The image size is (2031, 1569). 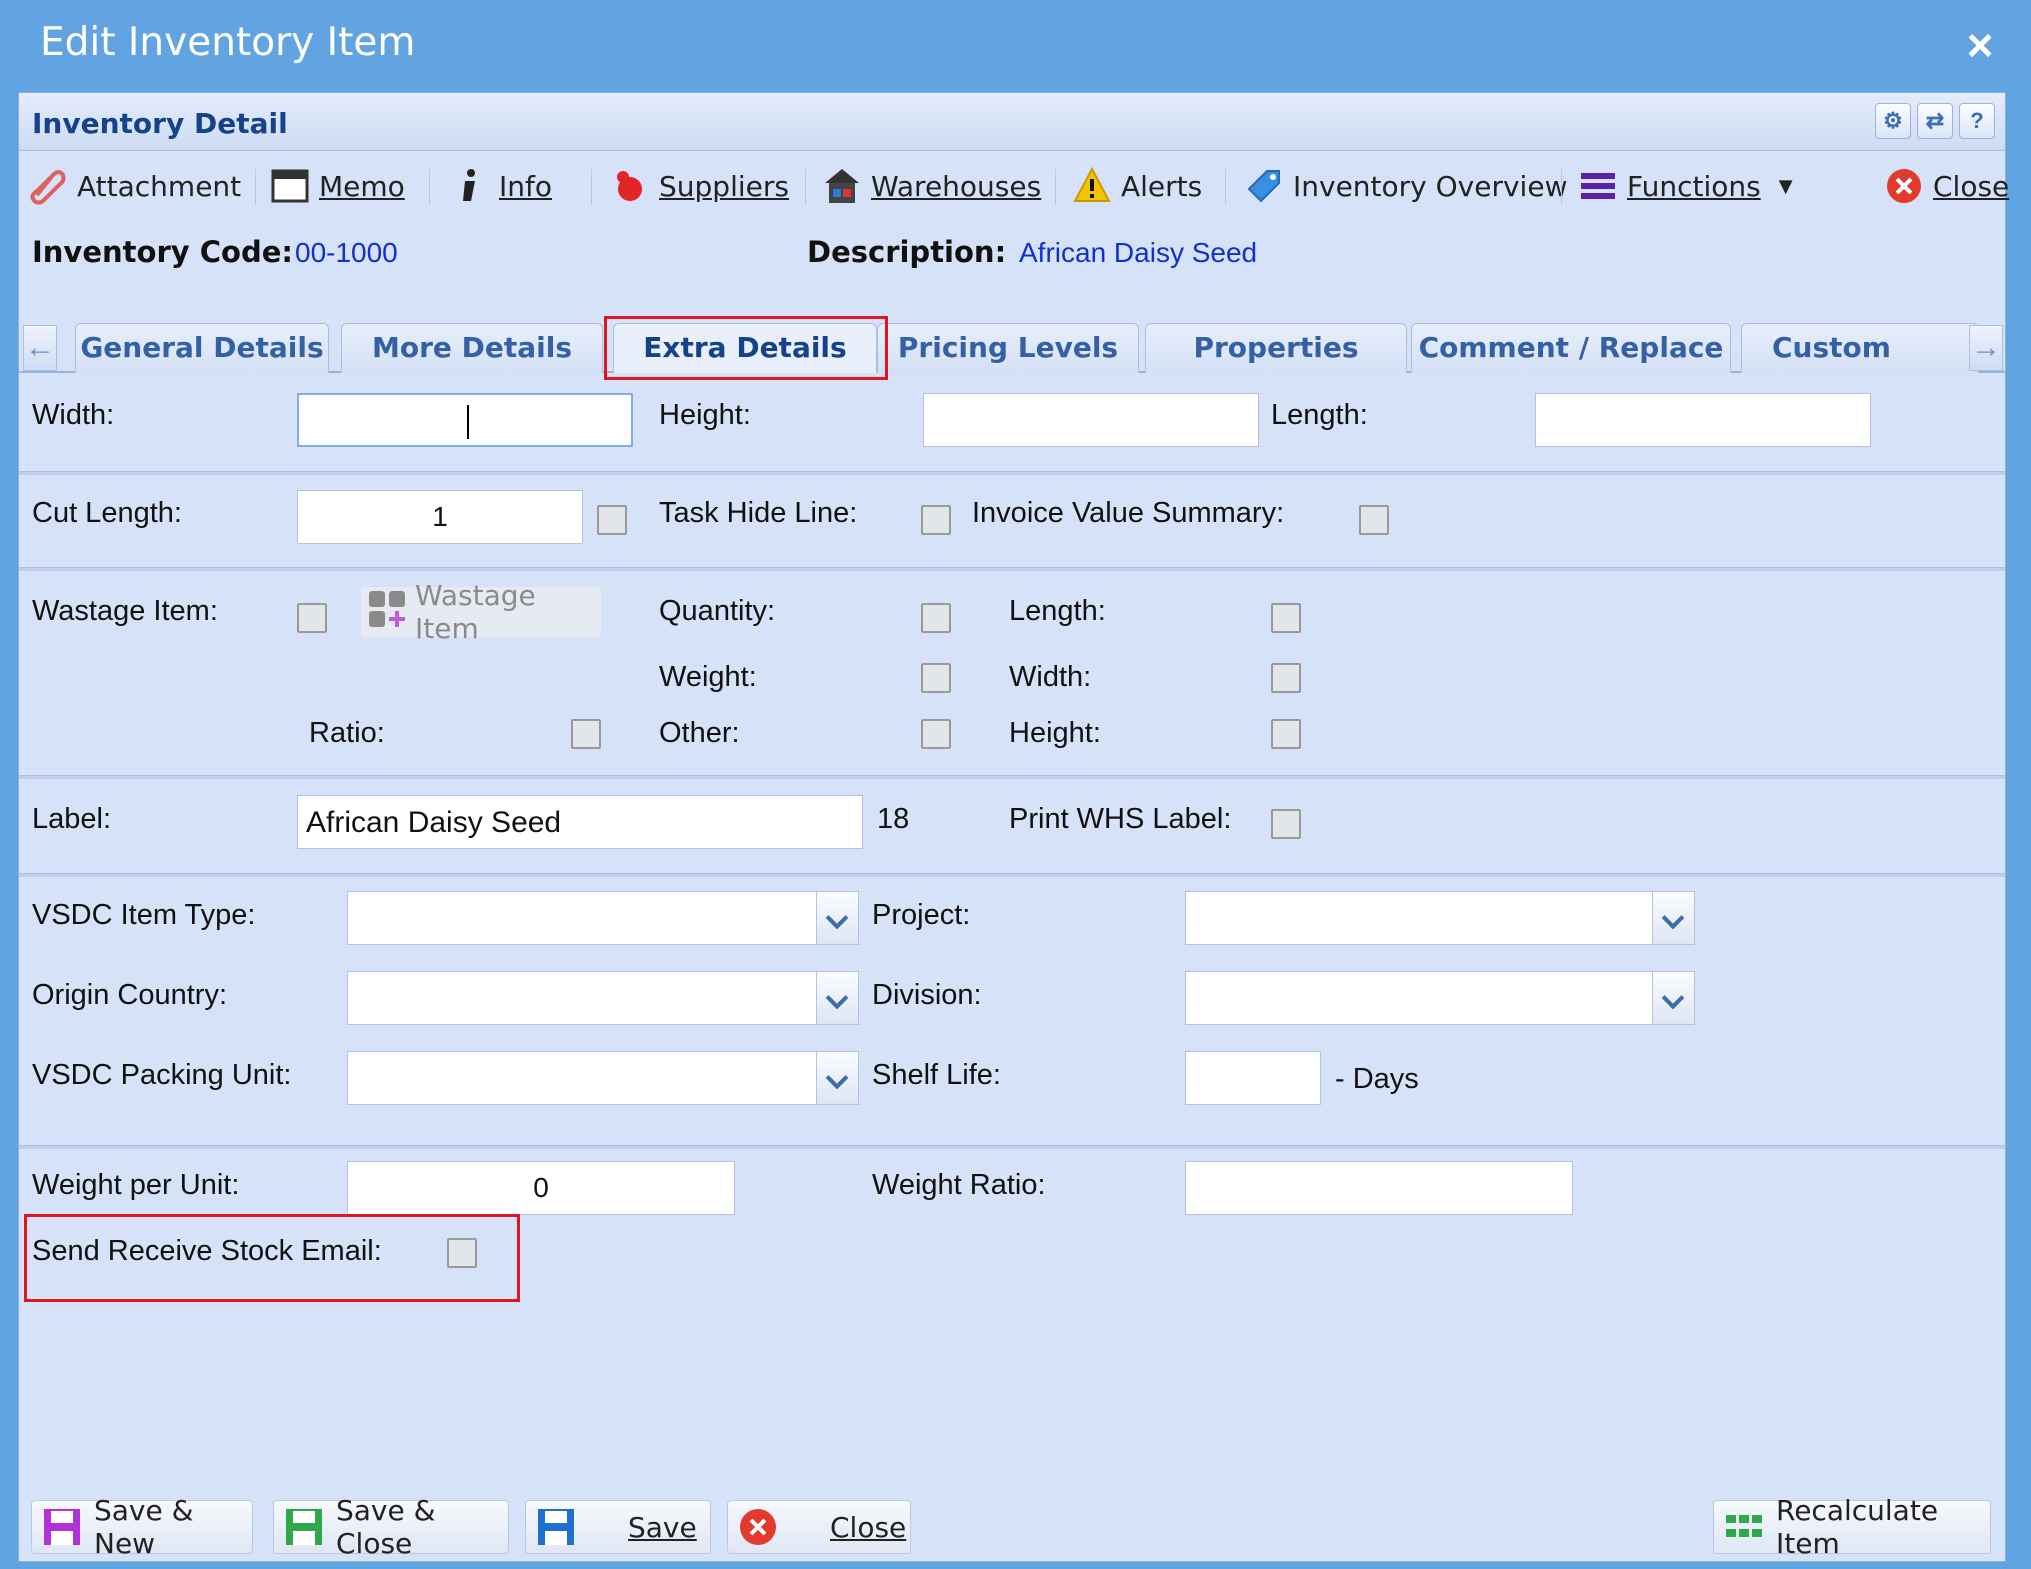 I want to click on division-select, so click(x=1440, y=998).